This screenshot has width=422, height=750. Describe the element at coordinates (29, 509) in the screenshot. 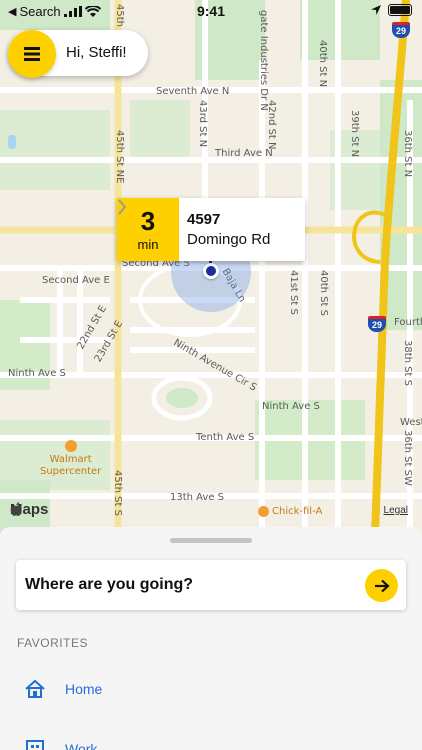

I see `apple-maps-attribution: Maps` at that location.